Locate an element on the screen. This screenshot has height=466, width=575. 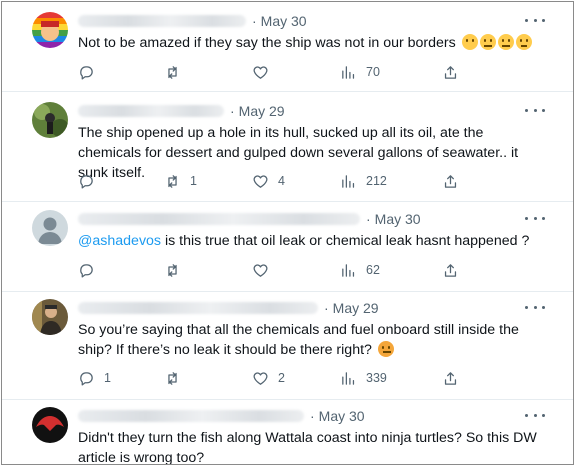
like-button: 2 is located at coordinates (268, 378).